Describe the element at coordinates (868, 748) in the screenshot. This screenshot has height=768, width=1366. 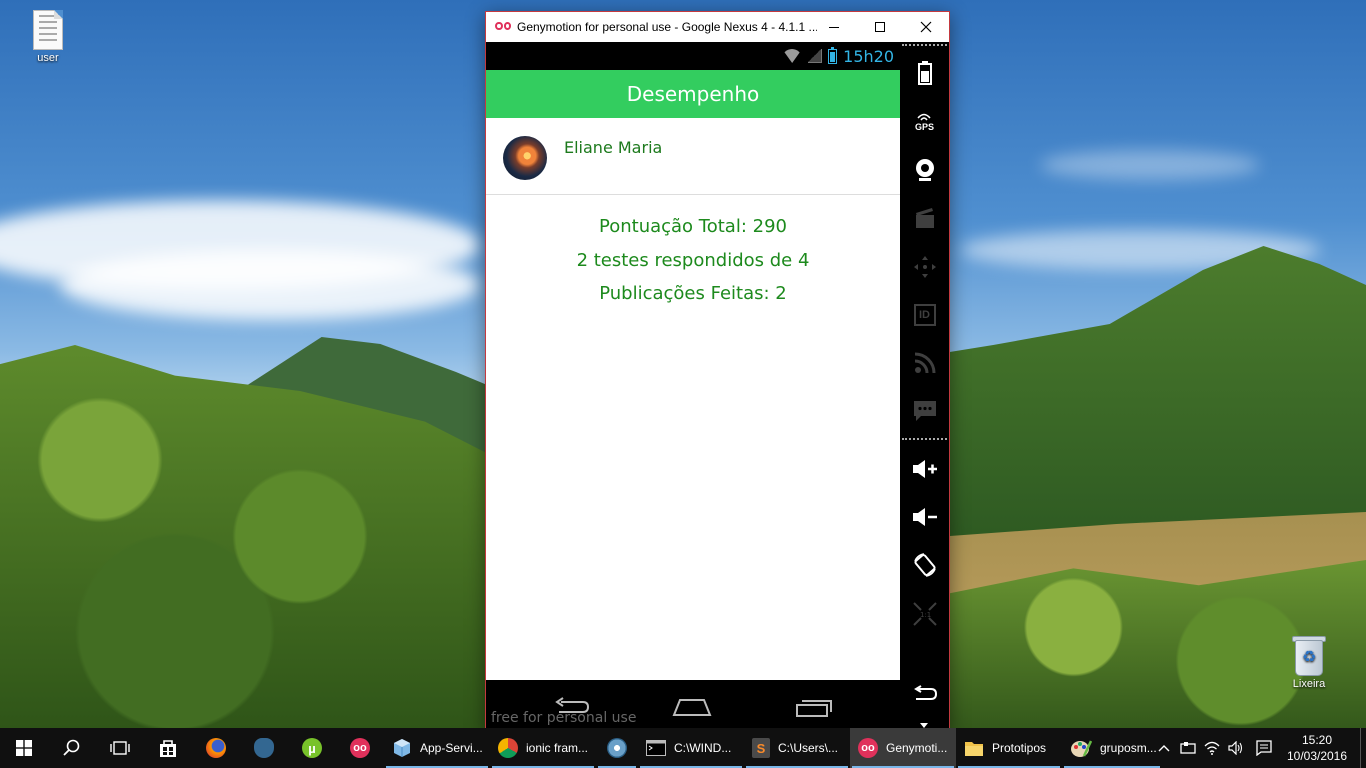
I see `genymotion-icon: oo` at that location.